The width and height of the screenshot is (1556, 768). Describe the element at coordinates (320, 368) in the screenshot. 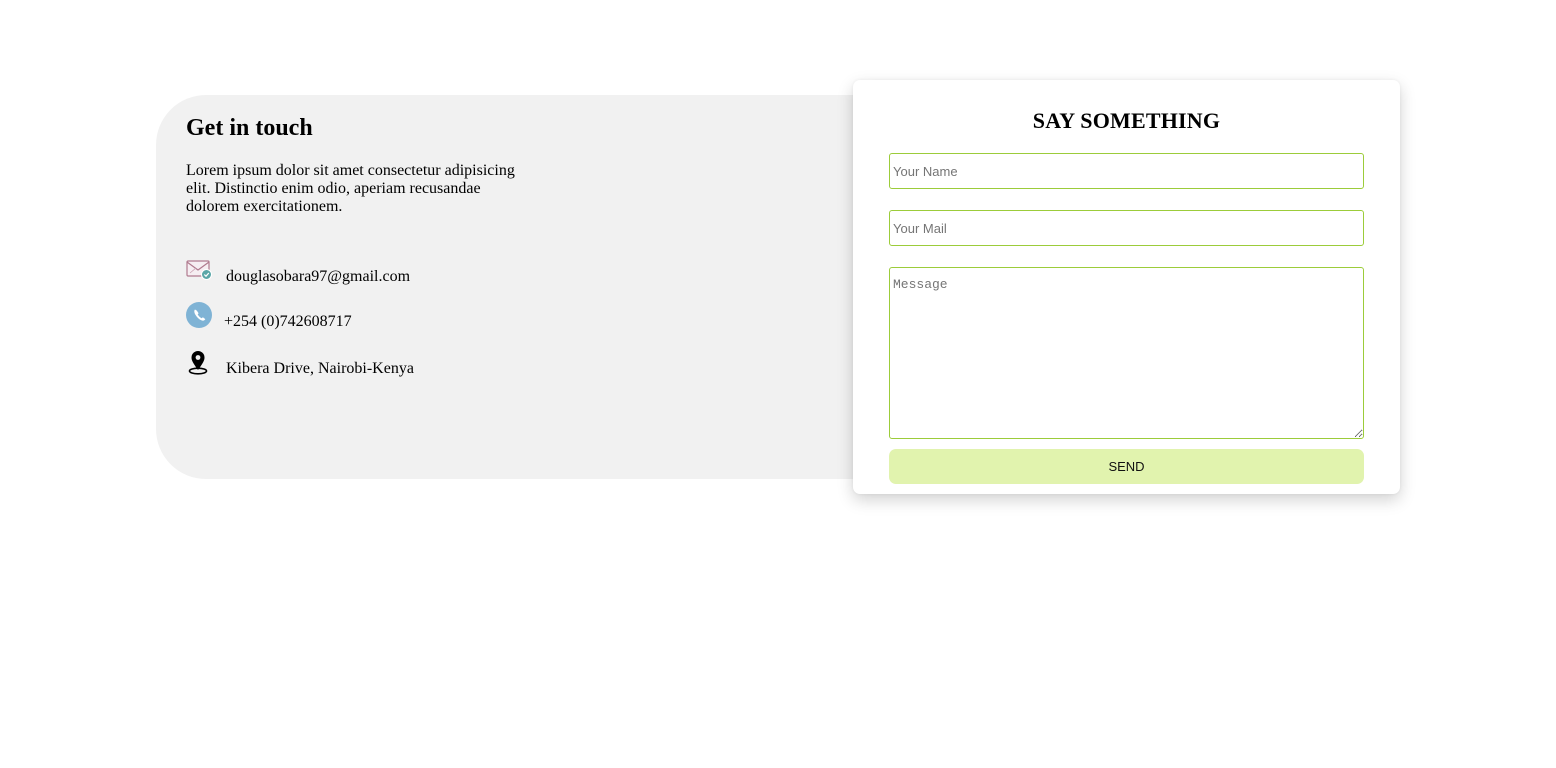

I see `contact-address-text: Kibera Drive, Nairobi-Kenya` at that location.